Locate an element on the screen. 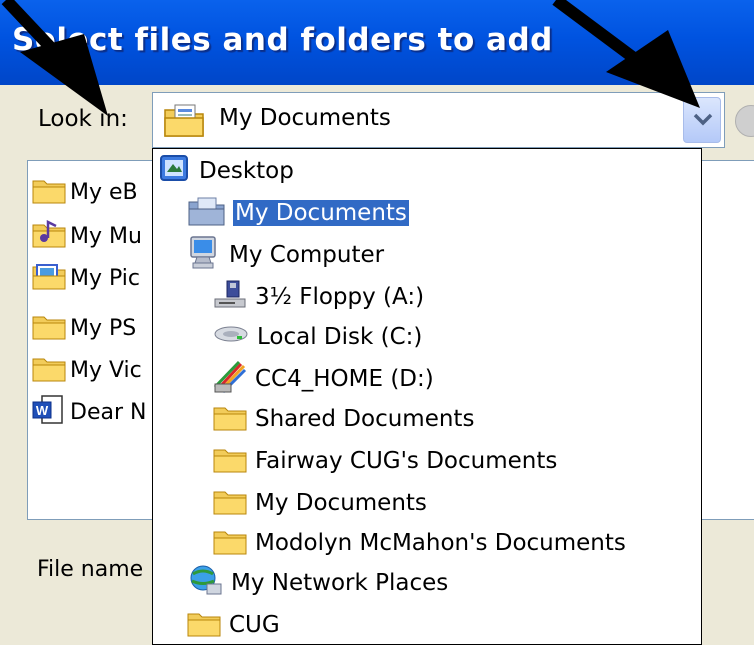 The height and width of the screenshot is (645, 754). arrow-to-look-in-icon is located at coordinates (54, 58).